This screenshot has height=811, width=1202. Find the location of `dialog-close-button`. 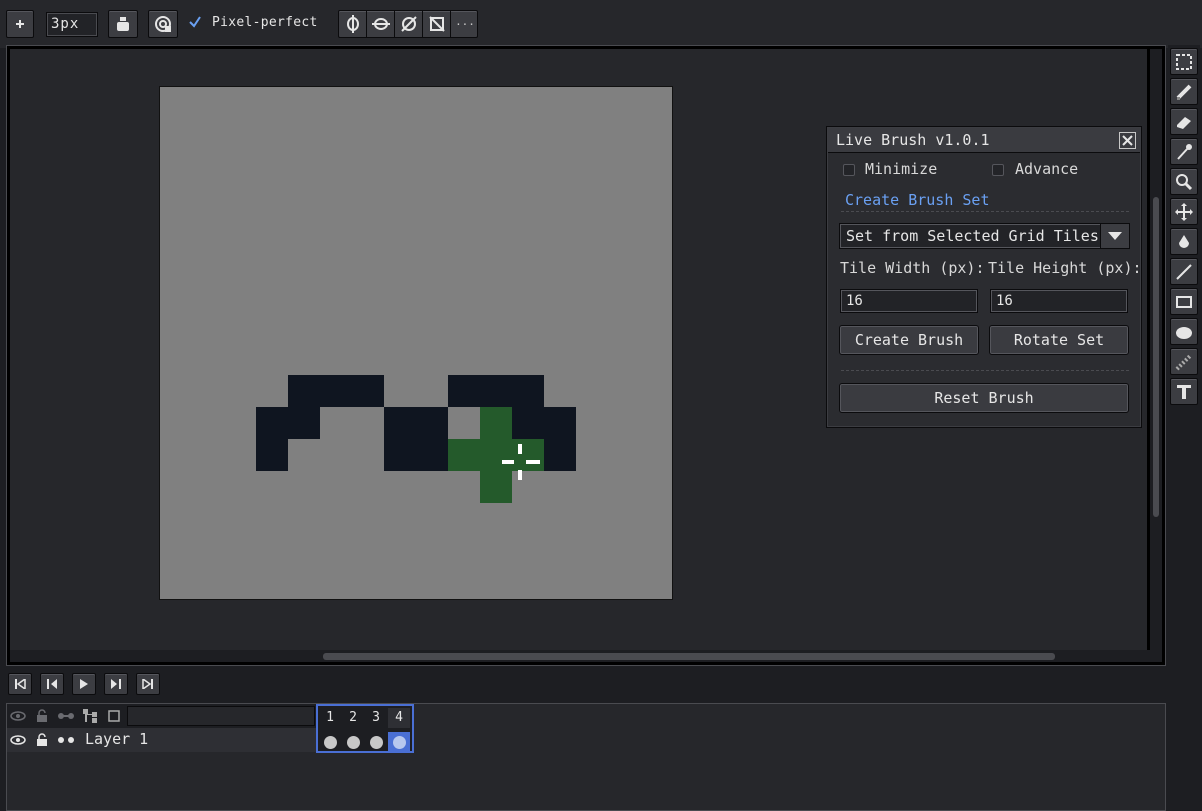

dialog-close-button is located at coordinates (1127, 140).